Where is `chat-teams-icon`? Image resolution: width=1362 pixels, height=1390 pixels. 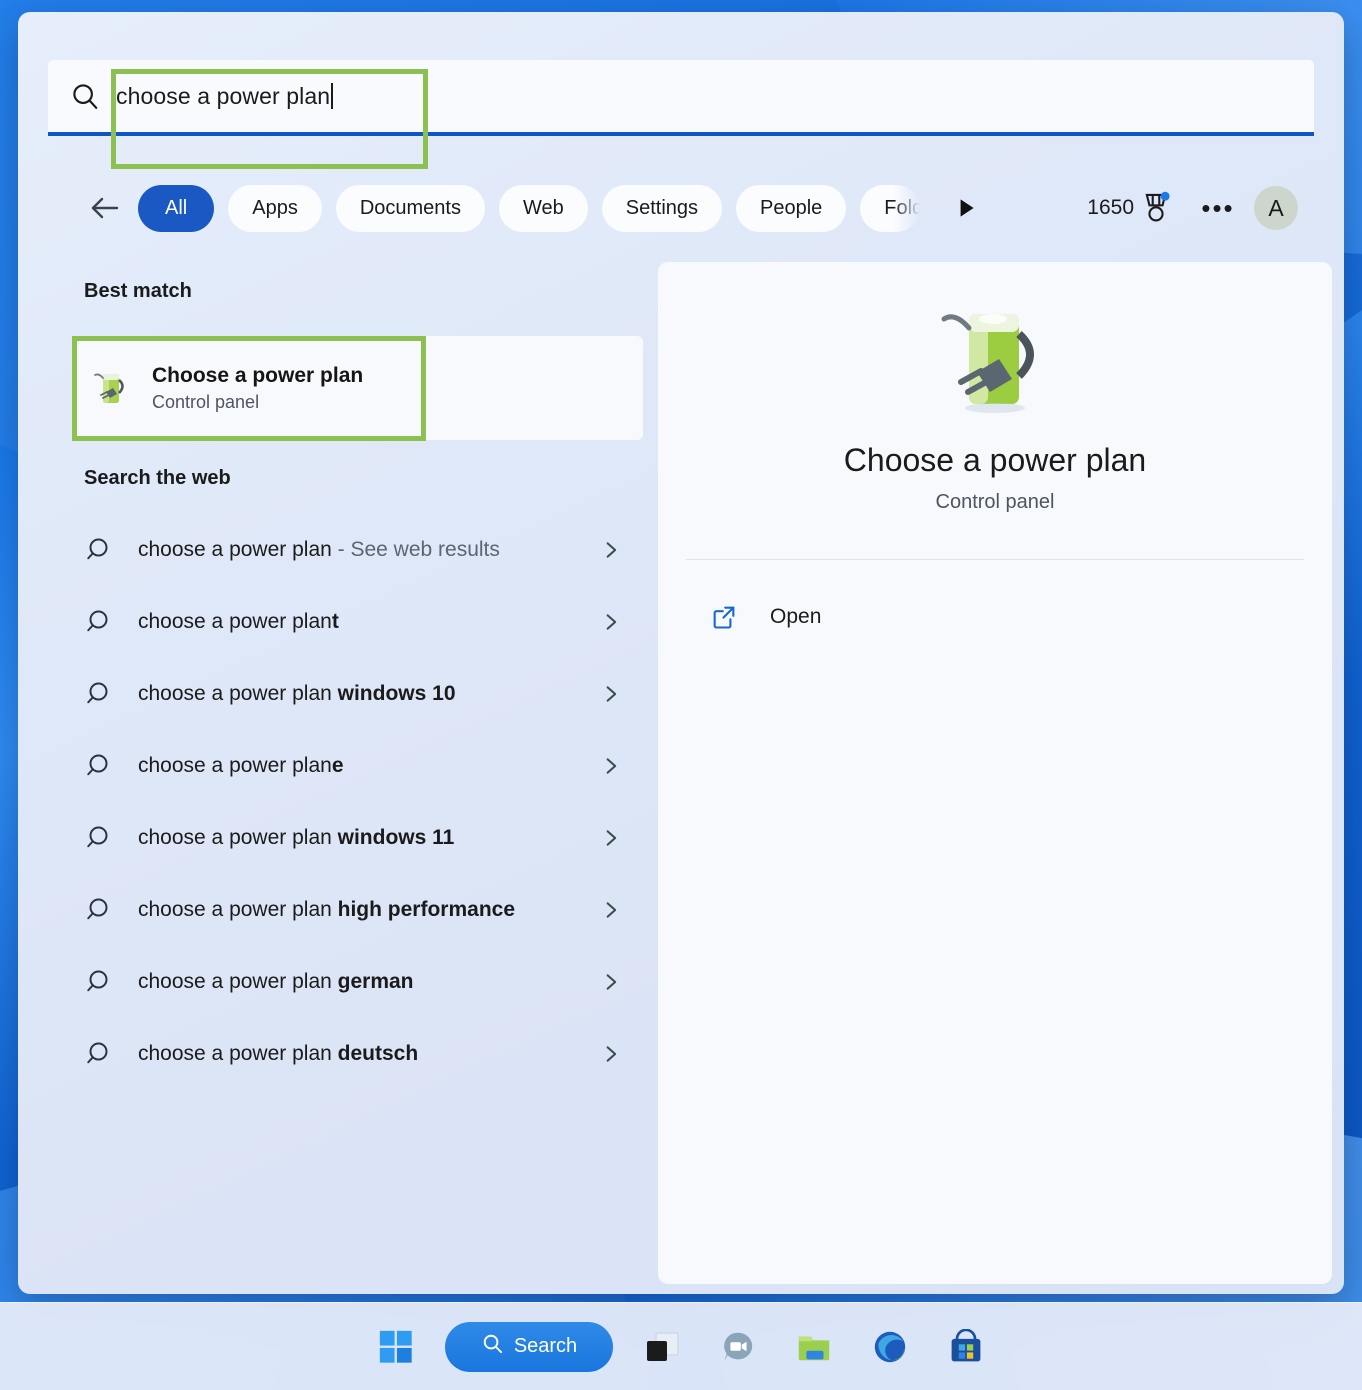
chat-teams-icon is located at coordinates (738, 1347).